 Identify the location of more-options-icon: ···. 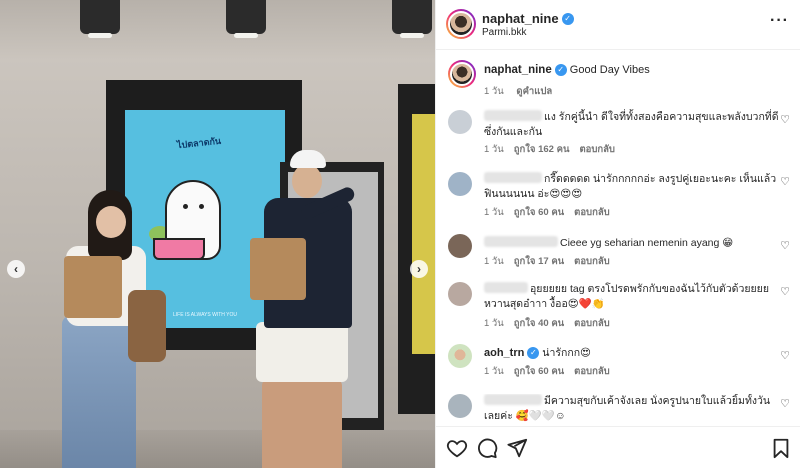
(779, 21).